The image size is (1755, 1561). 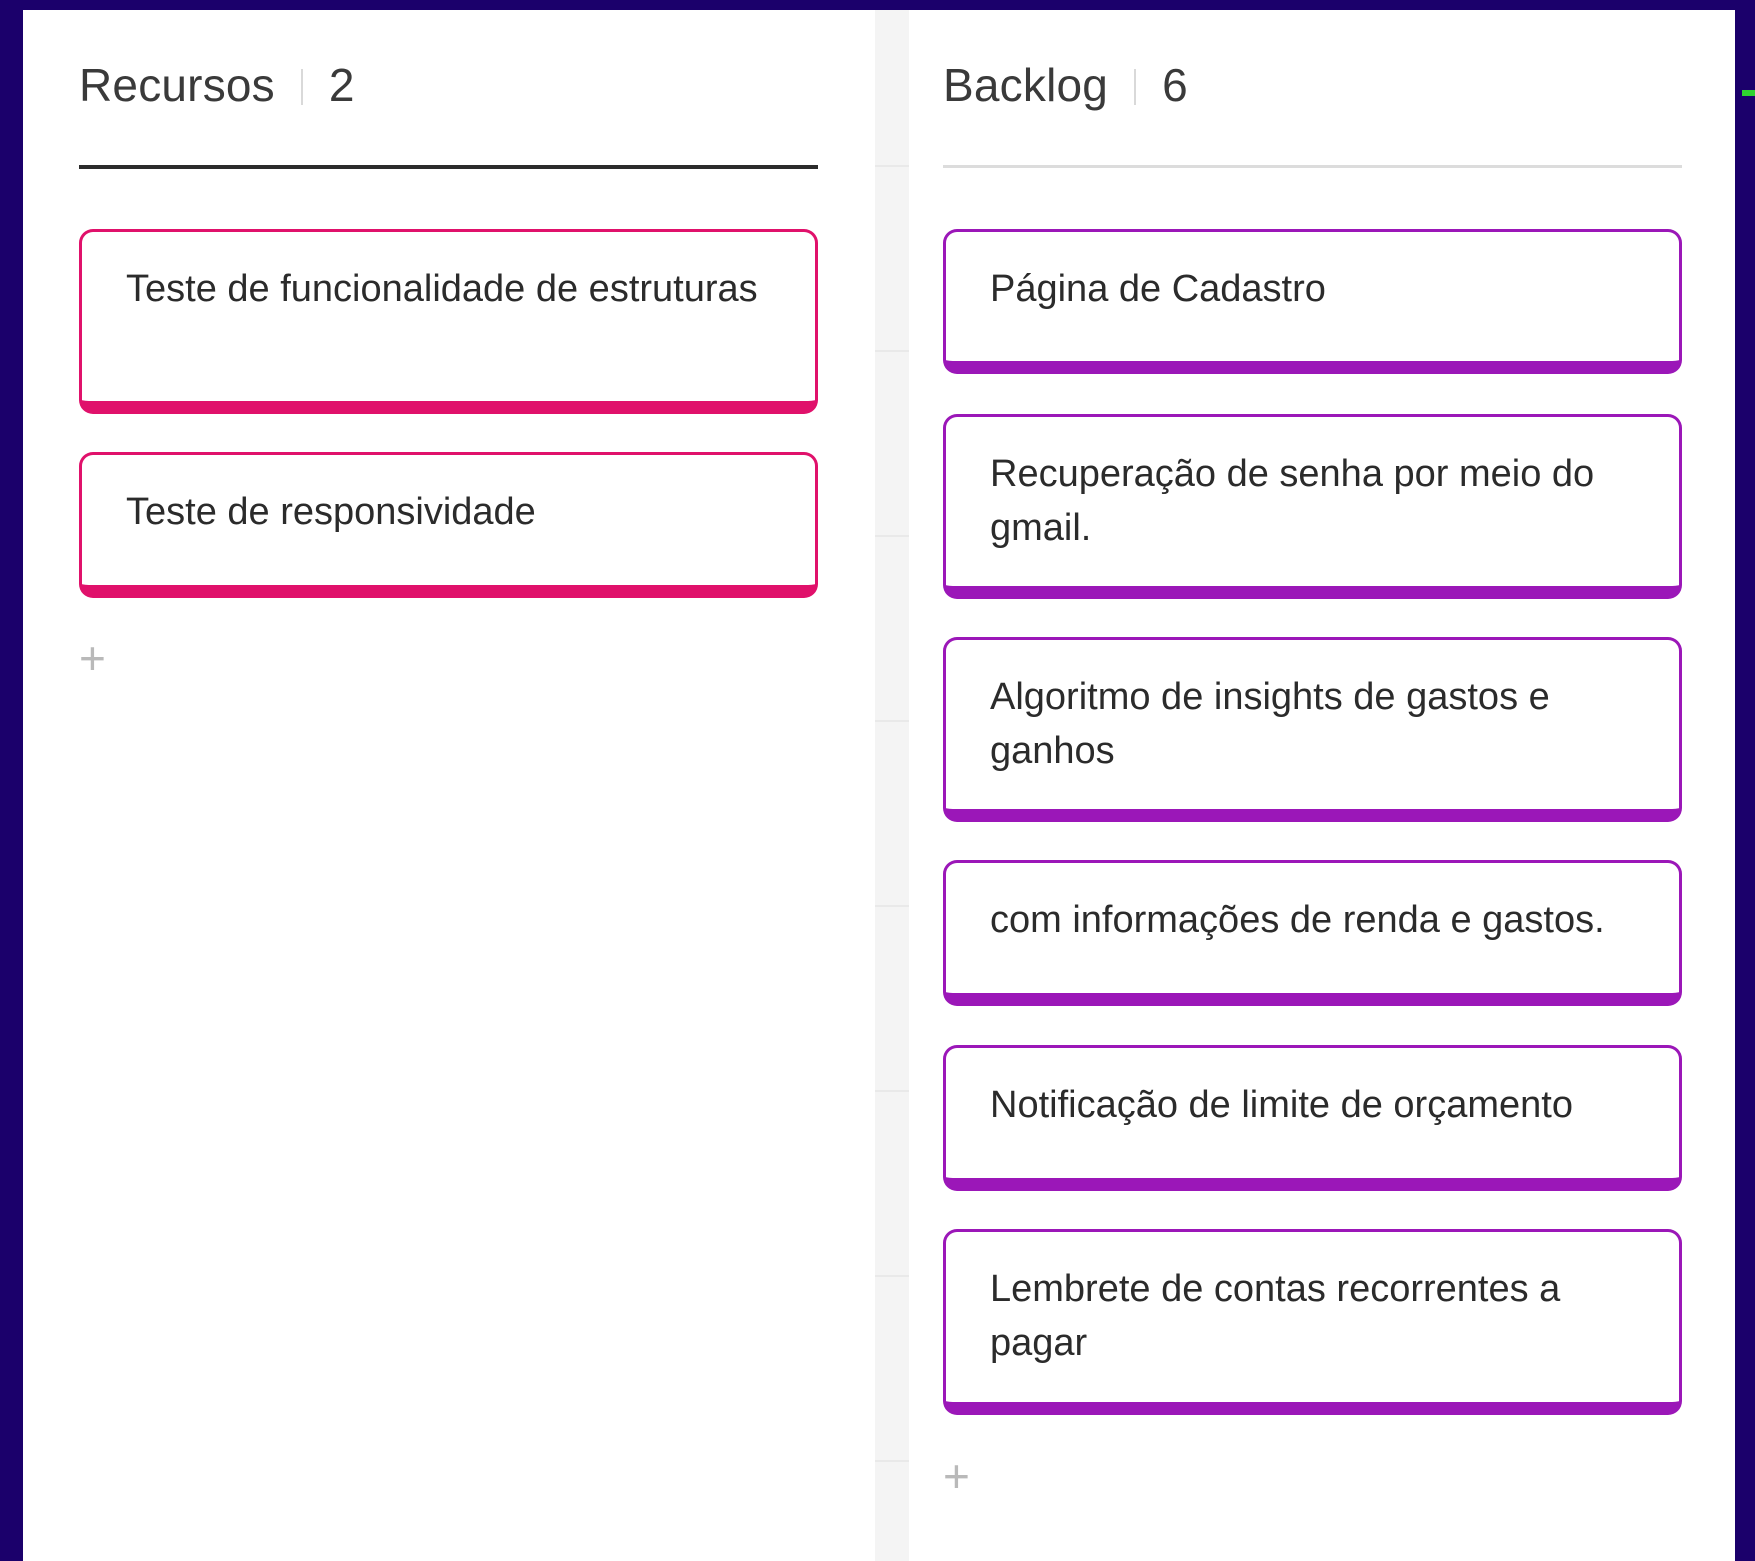 I want to click on task-card: Teste de funcionalidade de estruturas, so click(x=448, y=321).